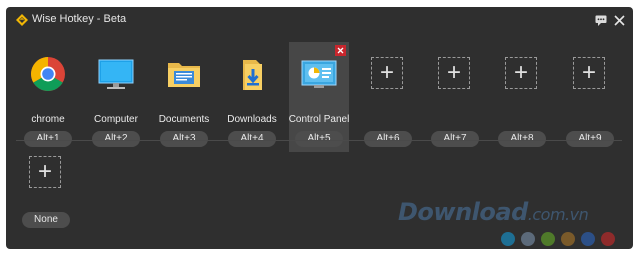 This screenshot has width=640, height=257. Describe the element at coordinates (455, 97) in the screenshot. I see `hotkey-tile-empty: + Alt+7` at that location.